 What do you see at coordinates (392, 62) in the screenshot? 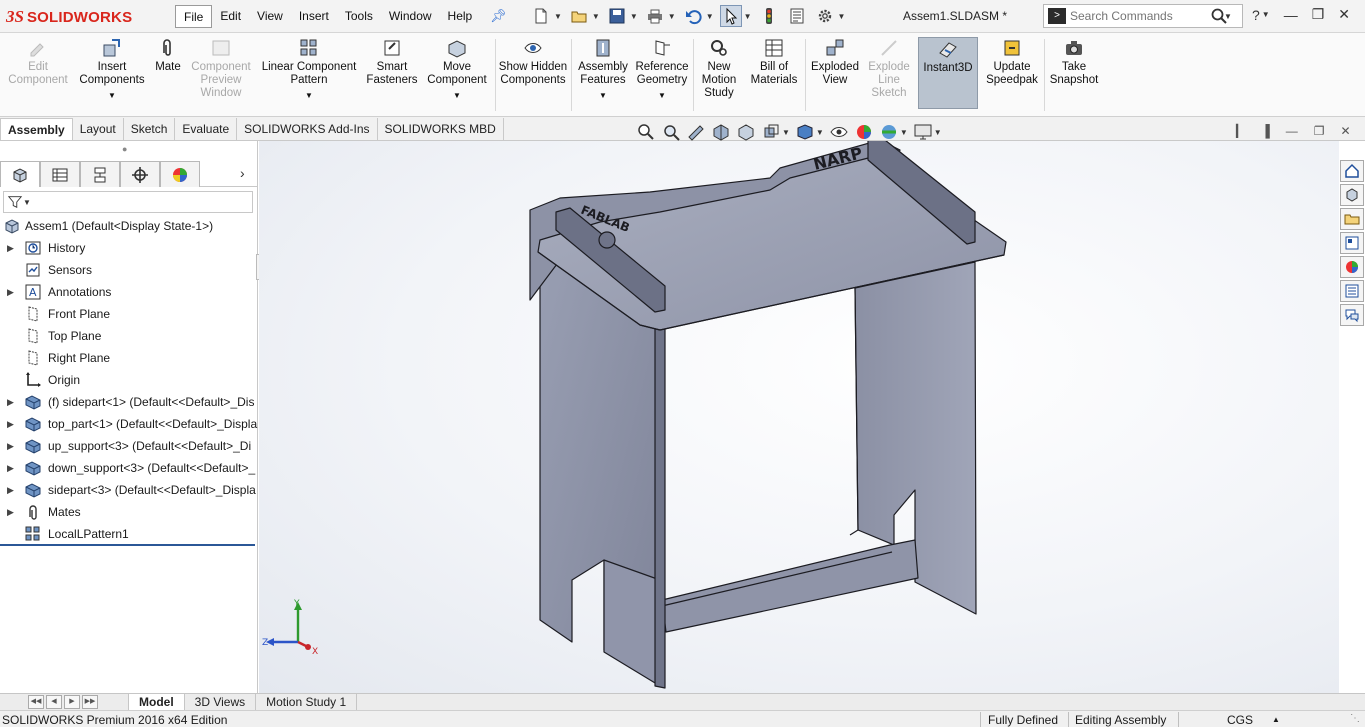
I see `smart-fasteners-button: Smart Fasteners` at bounding box center [392, 62].